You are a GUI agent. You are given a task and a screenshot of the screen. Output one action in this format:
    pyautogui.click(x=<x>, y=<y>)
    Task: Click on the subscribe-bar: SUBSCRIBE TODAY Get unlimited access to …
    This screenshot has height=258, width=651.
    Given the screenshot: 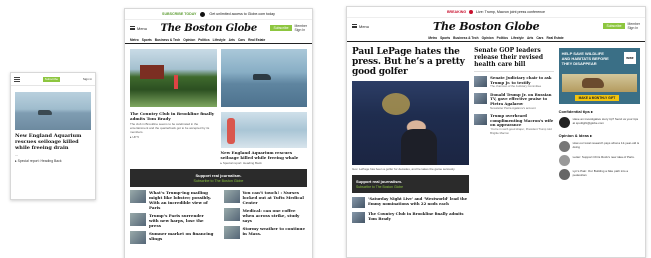 What is the action you would take?
    pyautogui.click(x=218, y=14)
    